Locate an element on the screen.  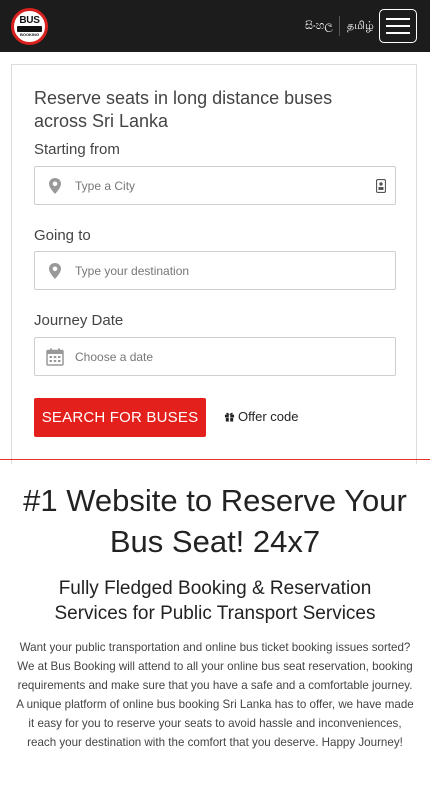
offer-code-link: Offer code is located at coordinates (261, 416).